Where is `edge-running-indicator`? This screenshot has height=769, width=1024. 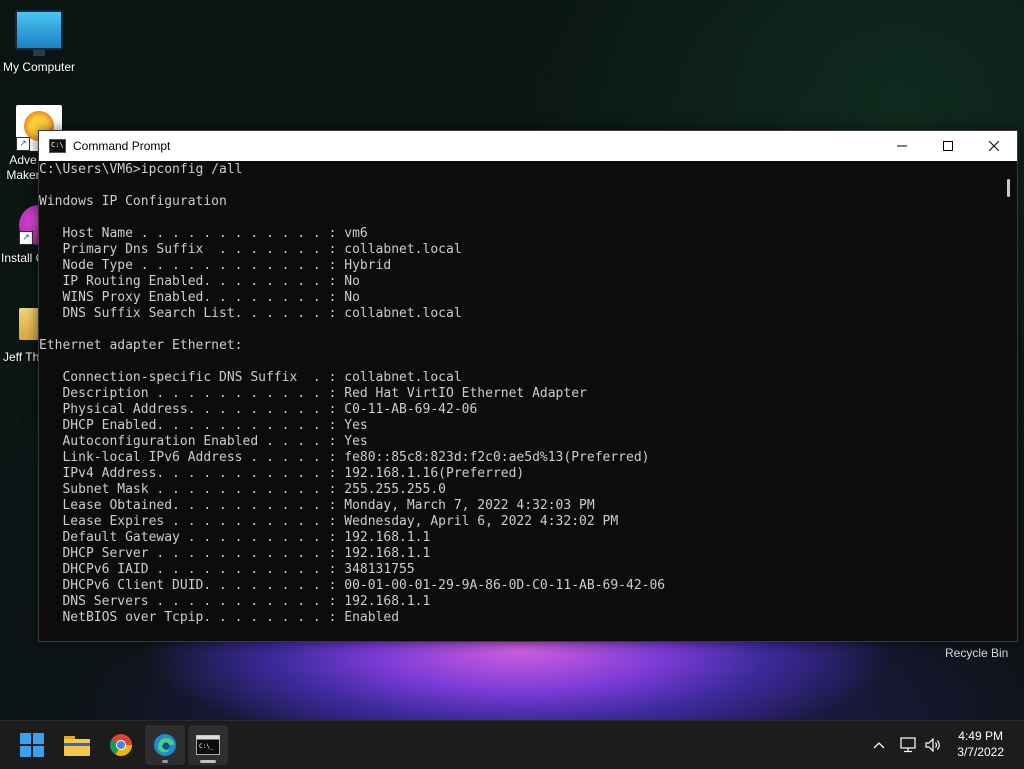 edge-running-indicator is located at coordinates (165, 761).